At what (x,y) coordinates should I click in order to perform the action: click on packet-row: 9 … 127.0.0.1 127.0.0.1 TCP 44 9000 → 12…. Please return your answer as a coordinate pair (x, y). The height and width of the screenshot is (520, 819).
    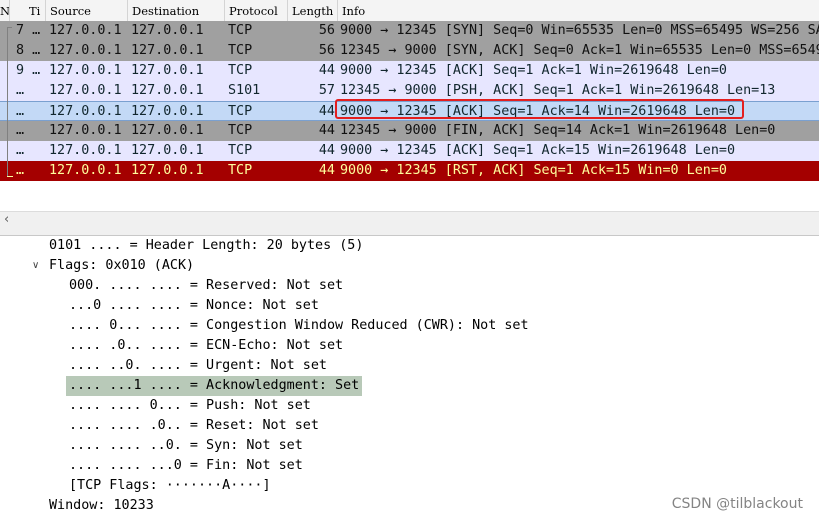
    Looking at the image, I should click on (409, 71).